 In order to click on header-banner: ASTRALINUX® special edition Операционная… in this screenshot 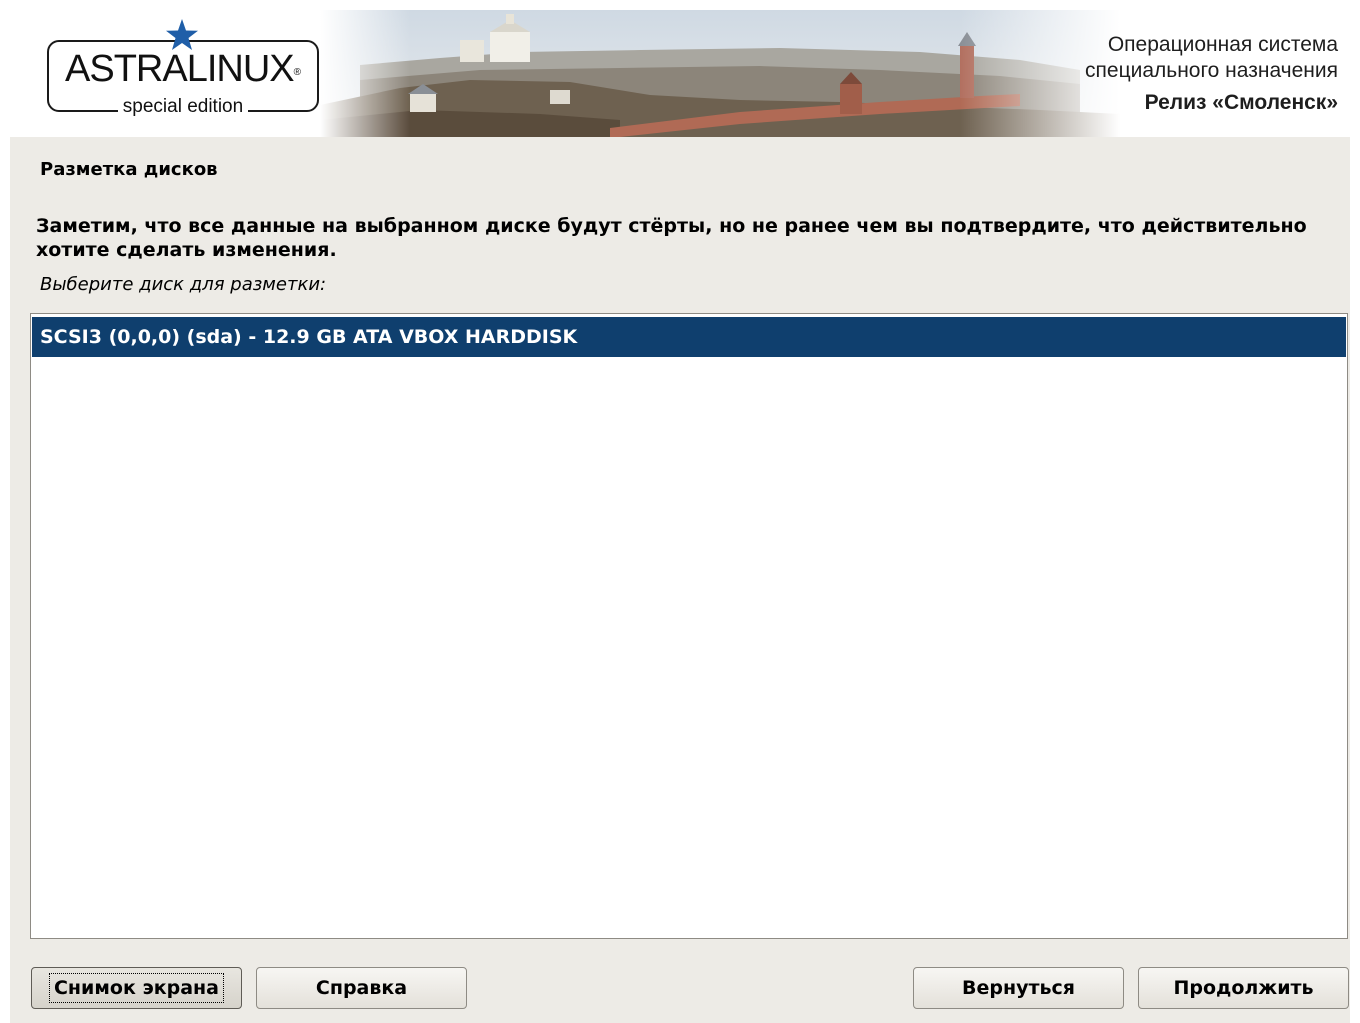, I will do `click(680, 73)`.